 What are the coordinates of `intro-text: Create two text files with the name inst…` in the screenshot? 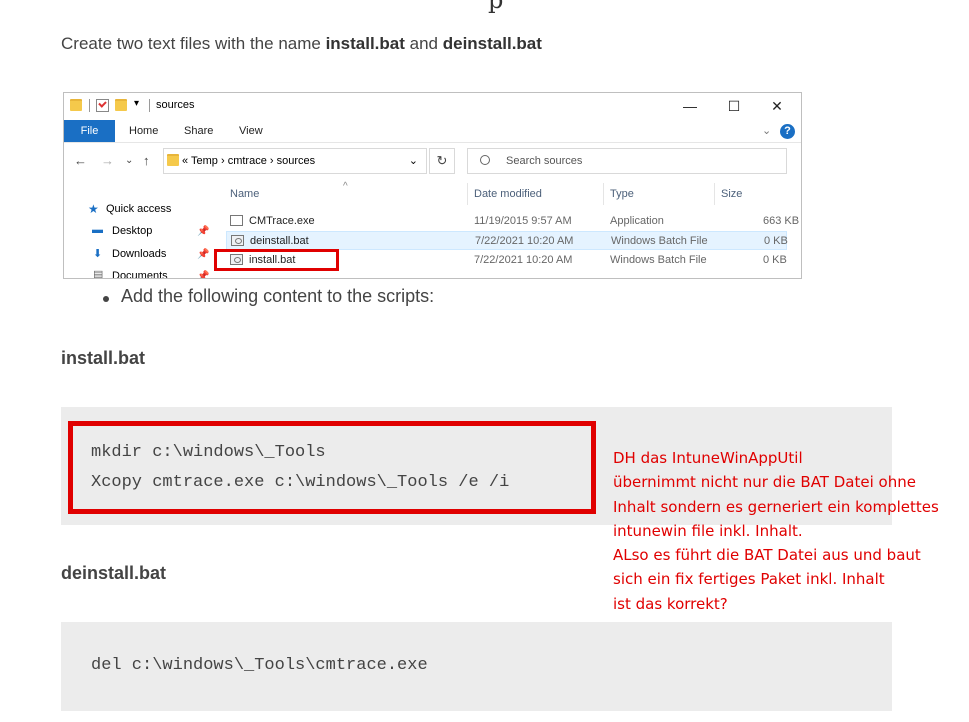 It's located at (301, 44).